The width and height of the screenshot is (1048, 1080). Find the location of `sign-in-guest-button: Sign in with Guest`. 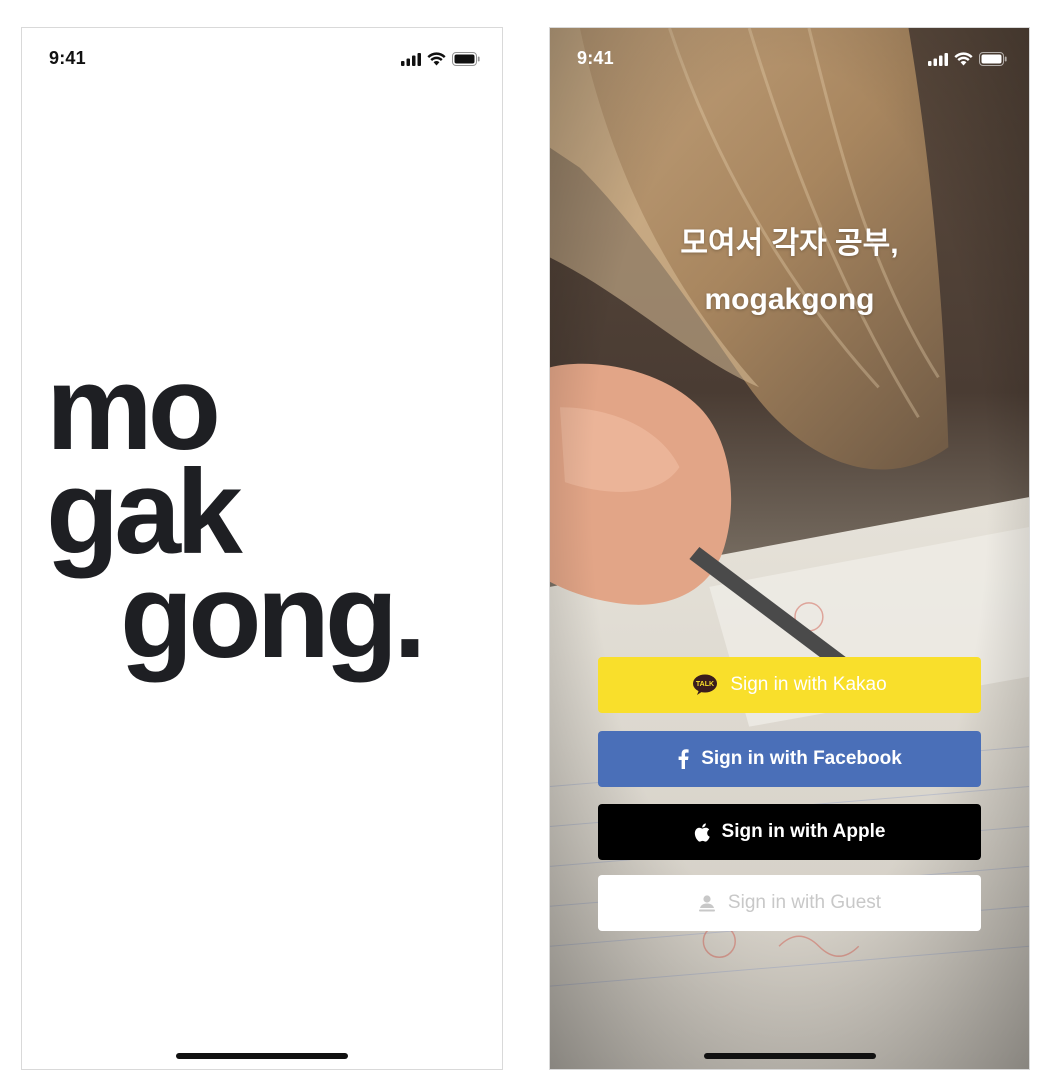

sign-in-guest-button: Sign in with Guest is located at coordinates (789, 903).